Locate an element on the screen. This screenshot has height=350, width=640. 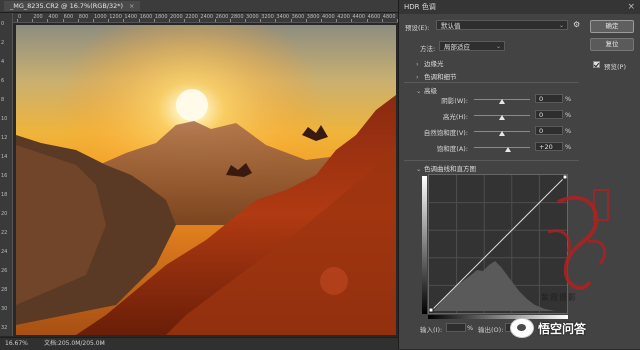
watermark-text: 紫霞摄影 is located at coordinates (559, 297).